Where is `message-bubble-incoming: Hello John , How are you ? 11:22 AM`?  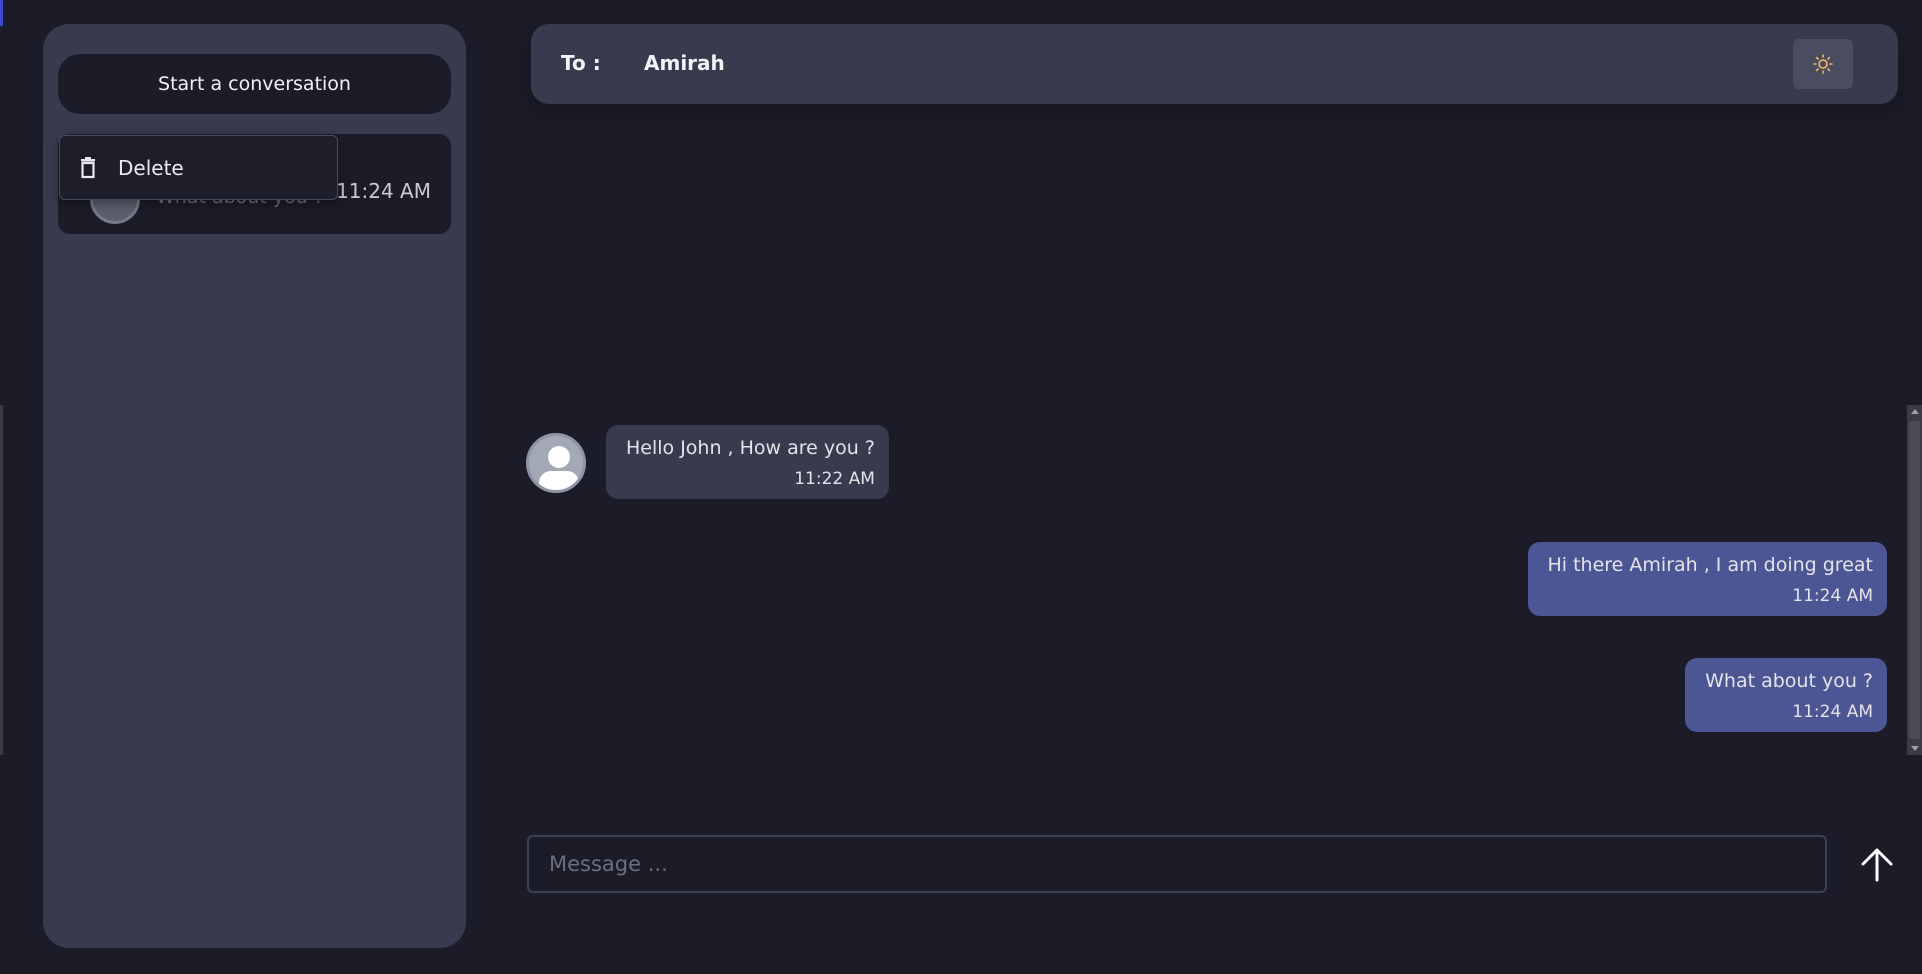
message-bubble-incoming: Hello John , How are you ? 11:22 AM is located at coordinates (747, 462).